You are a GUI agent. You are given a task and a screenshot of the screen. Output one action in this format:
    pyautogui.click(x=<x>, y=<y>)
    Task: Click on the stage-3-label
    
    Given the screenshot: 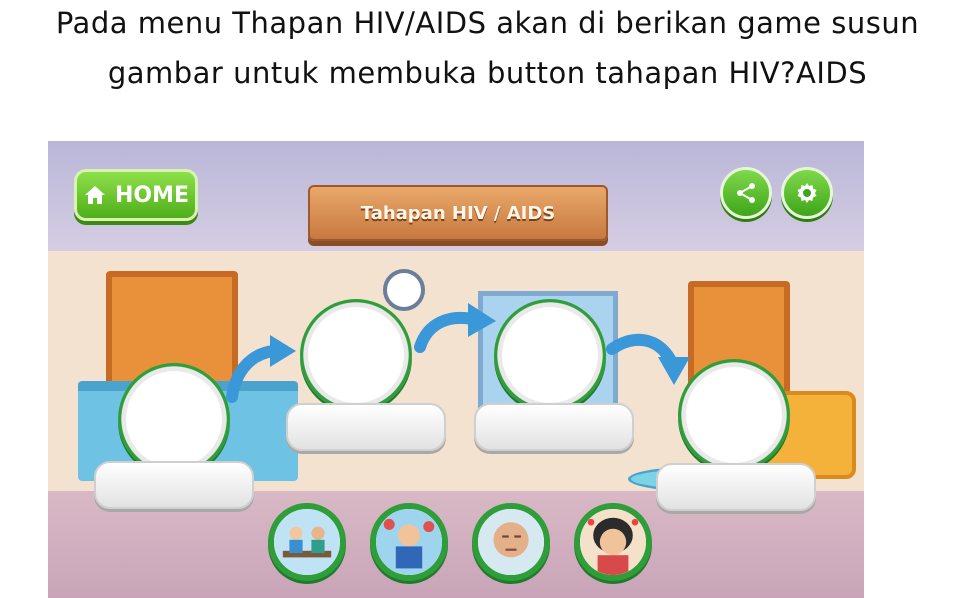 What is the action you would take?
    pyautogui.click(x=554, y=427)
    